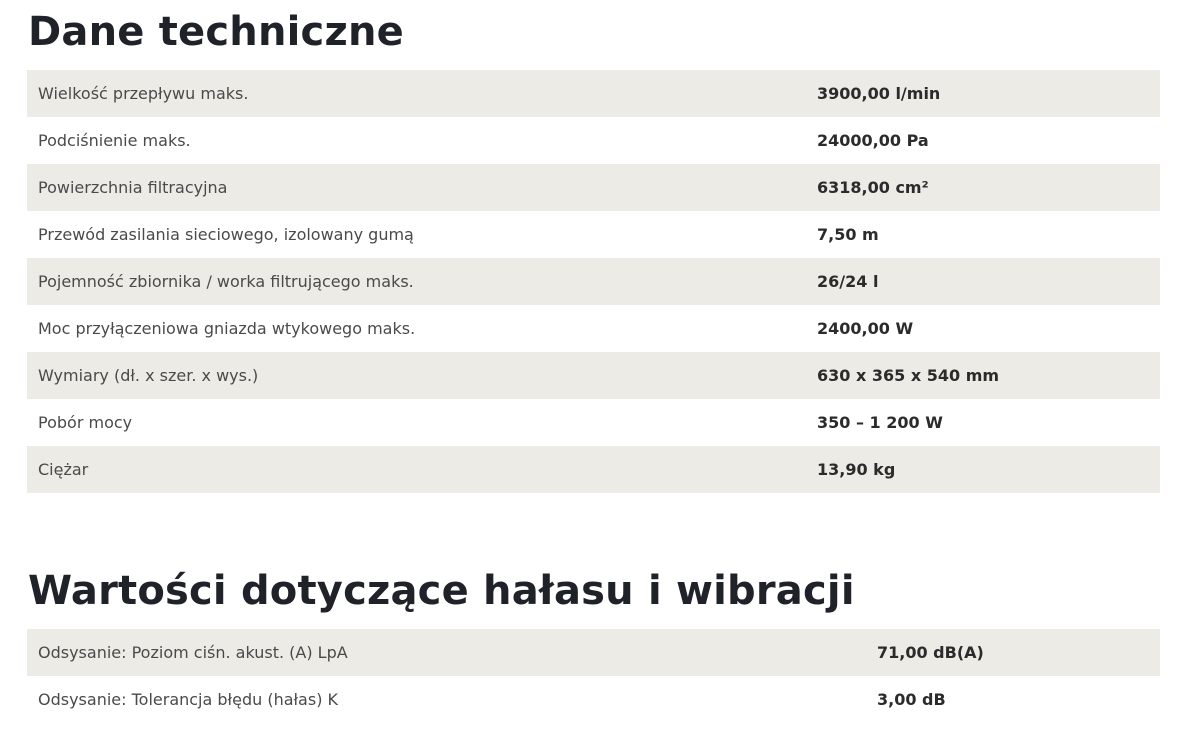 The image size is (1203, 746). What do you see at coordinates (216, 32) in the screenshot?
I see `technical-data-title: Dane techniczne` at bounding box center [216, 32].